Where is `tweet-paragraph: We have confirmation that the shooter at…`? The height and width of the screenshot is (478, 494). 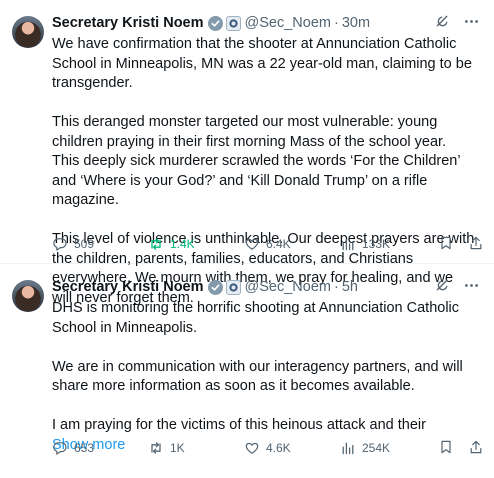 tweet-paragraph: We have confirmation that the shooter at… is located at coordinates (262, 63).